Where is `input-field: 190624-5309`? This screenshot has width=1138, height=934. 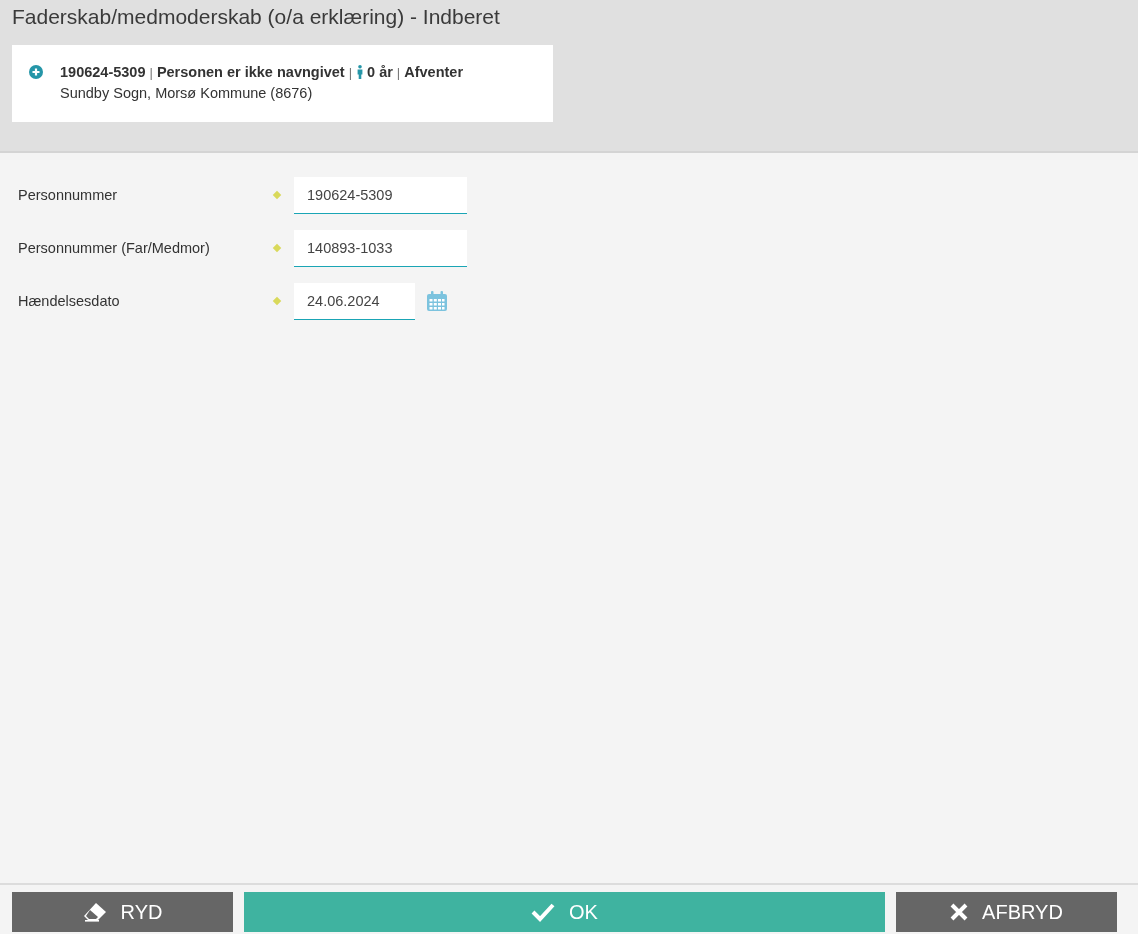 input-field: 190624-5309 is located at coordinates (380, 195).